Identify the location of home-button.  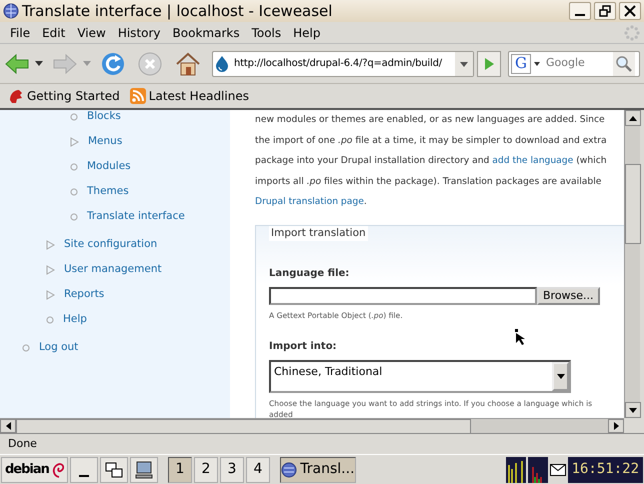
(187, 63).